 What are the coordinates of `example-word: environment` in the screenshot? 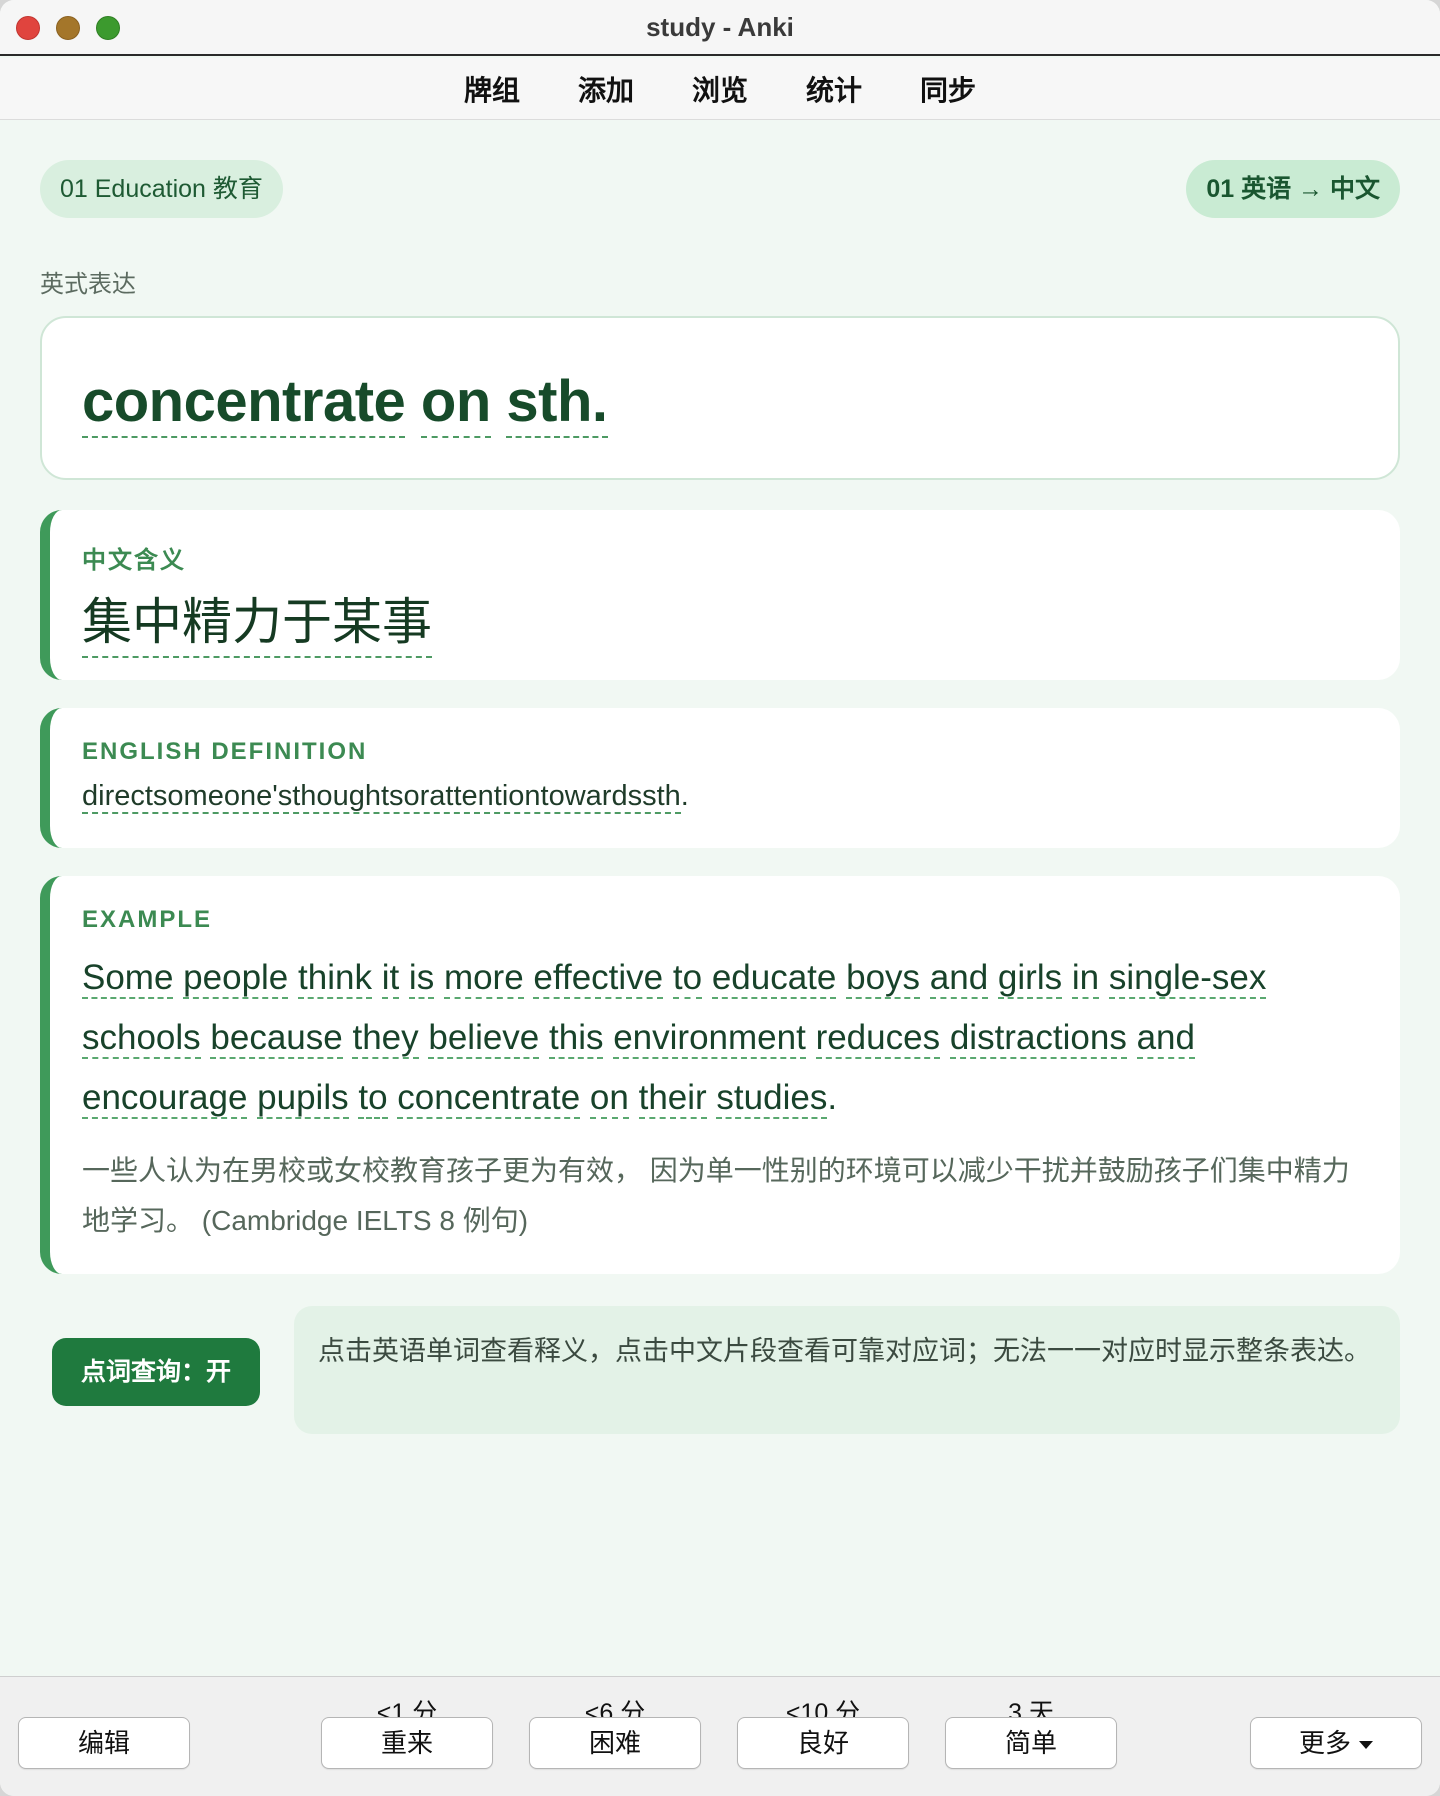 It's located at (709, 1038).